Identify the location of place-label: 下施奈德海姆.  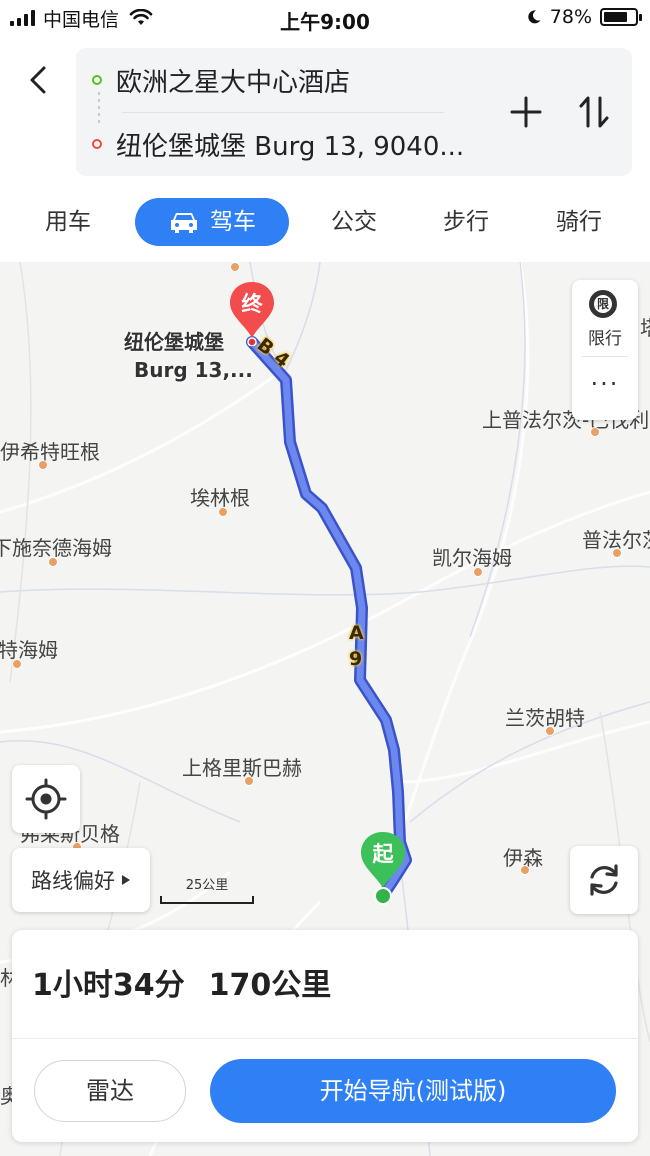
(56, 548).